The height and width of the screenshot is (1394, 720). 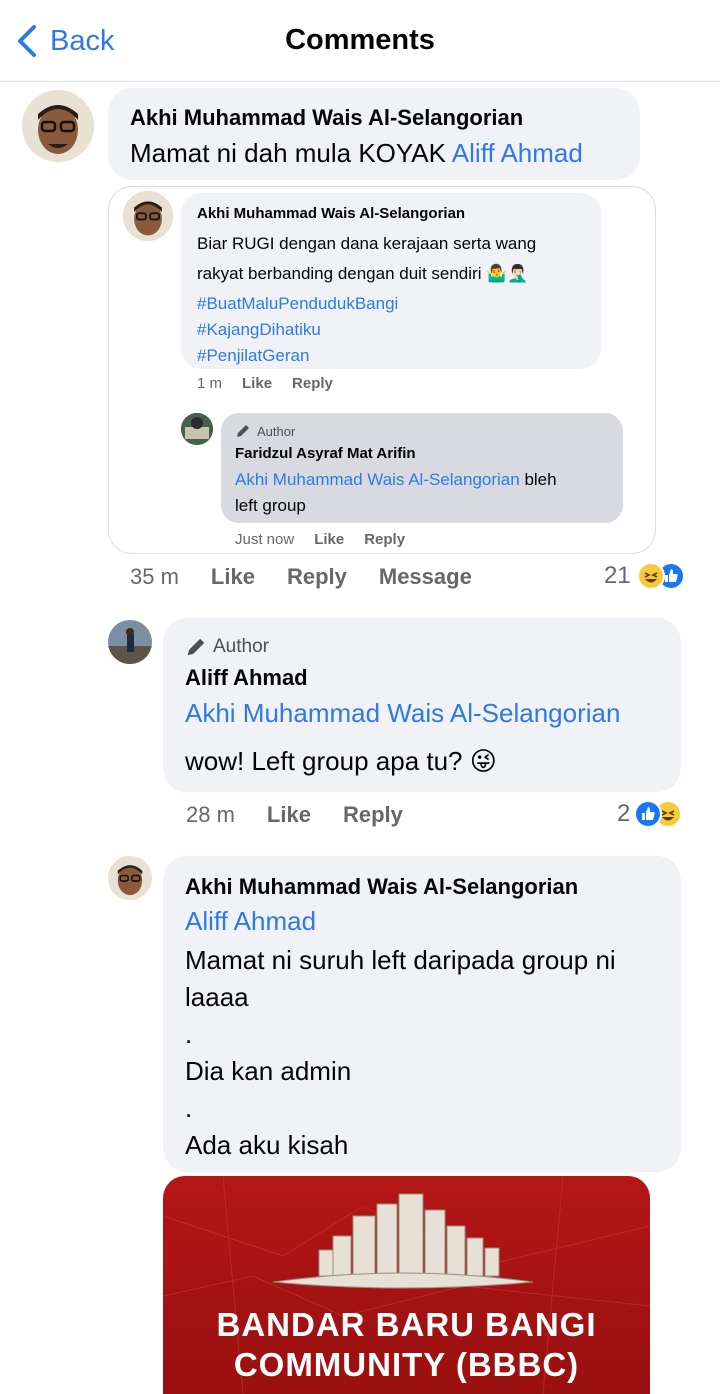 What do you see at coordinates (246, 678) in the screenshot?
I see `comment-author: Aliff Ahmad` at bounding box center [246, 678].